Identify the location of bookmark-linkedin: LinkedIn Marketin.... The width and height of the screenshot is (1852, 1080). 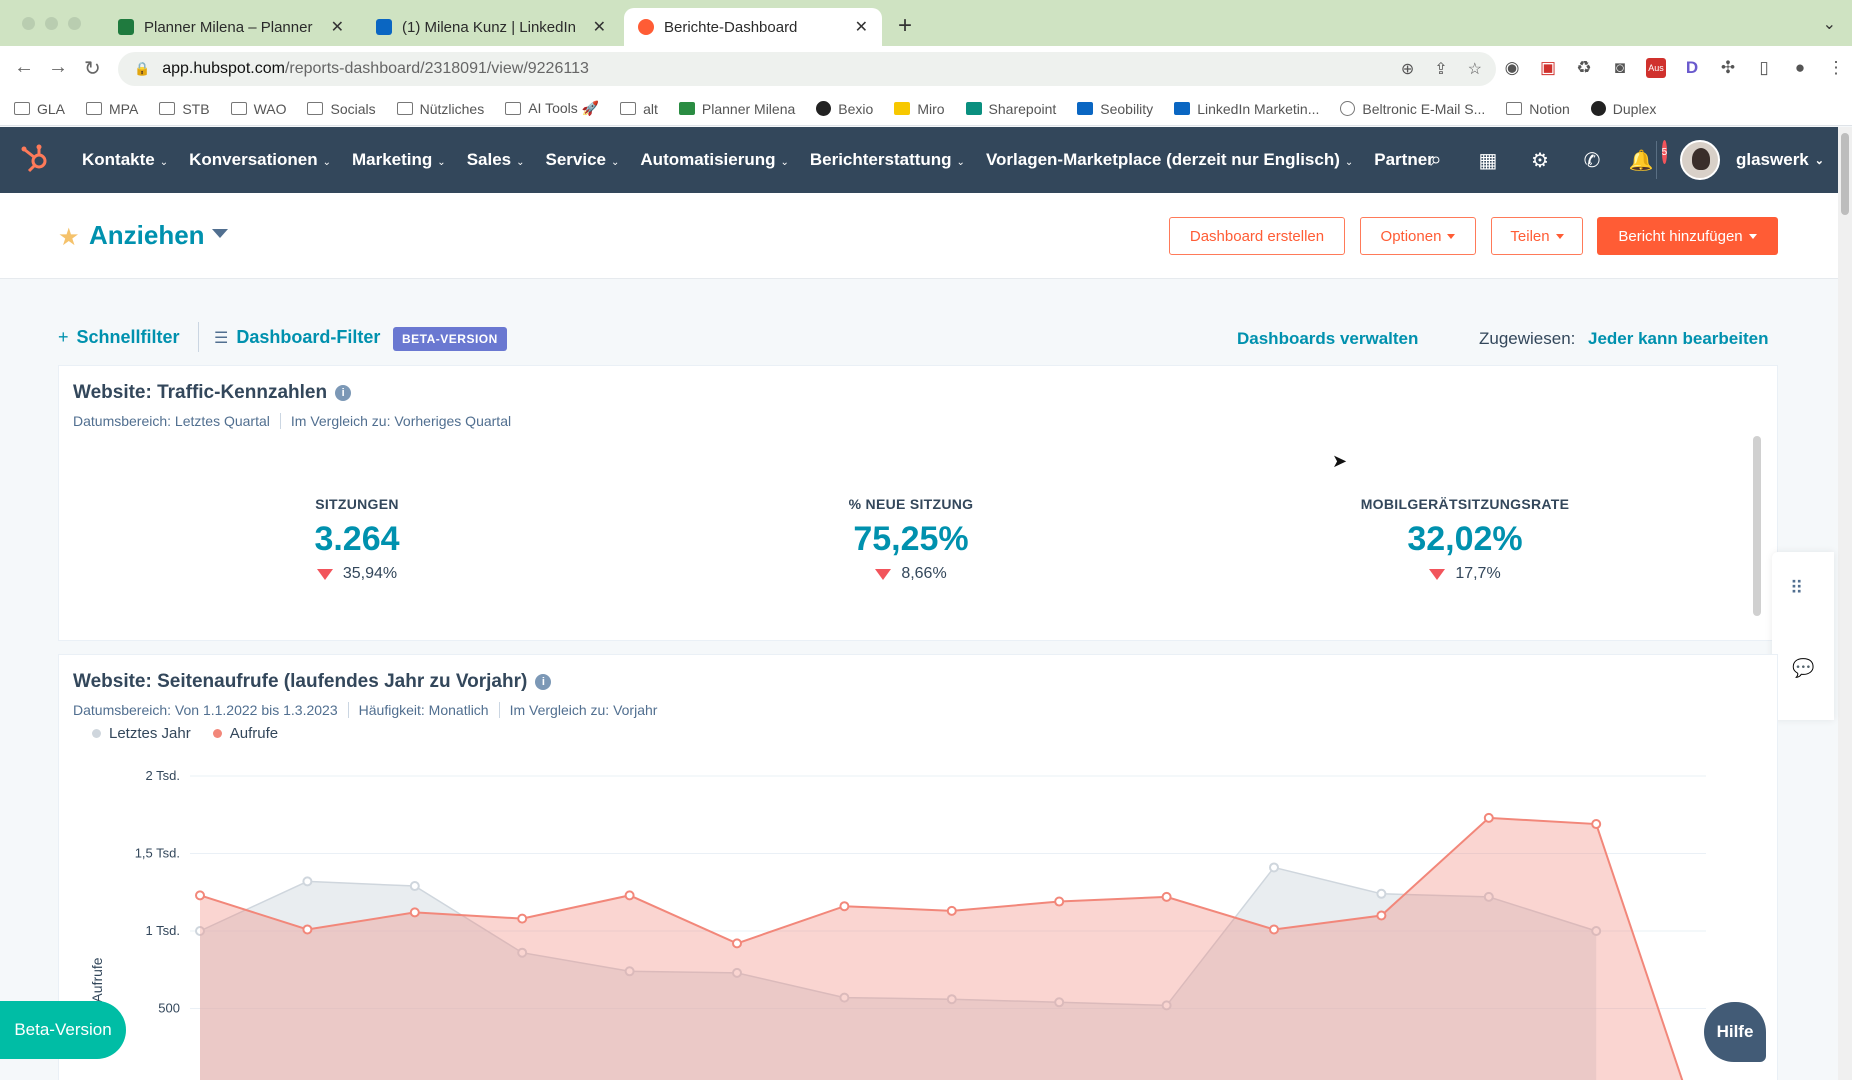
(1246, 109).